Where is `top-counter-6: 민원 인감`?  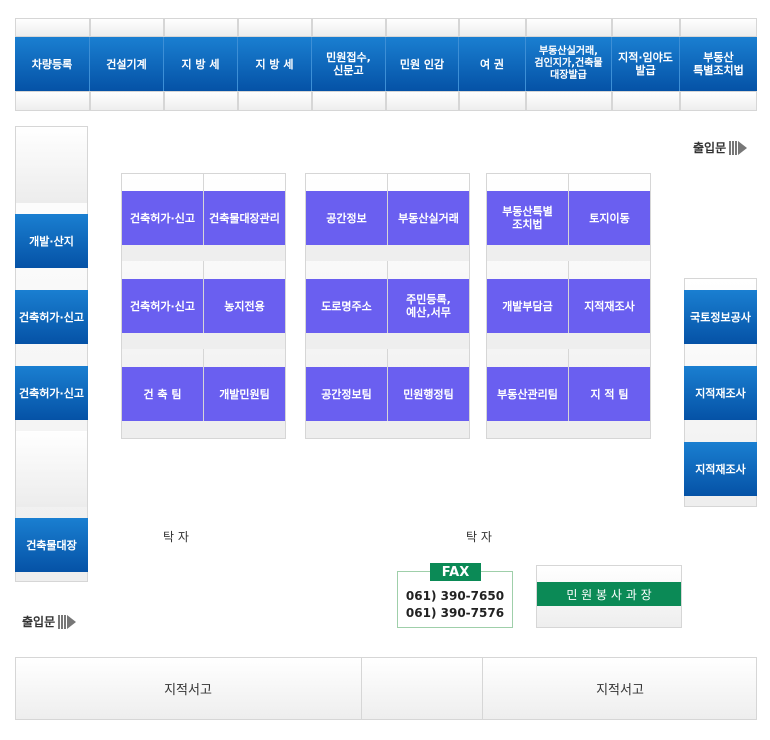
top-counter-6: 민원 인감 is located at coordinates (422, 64).